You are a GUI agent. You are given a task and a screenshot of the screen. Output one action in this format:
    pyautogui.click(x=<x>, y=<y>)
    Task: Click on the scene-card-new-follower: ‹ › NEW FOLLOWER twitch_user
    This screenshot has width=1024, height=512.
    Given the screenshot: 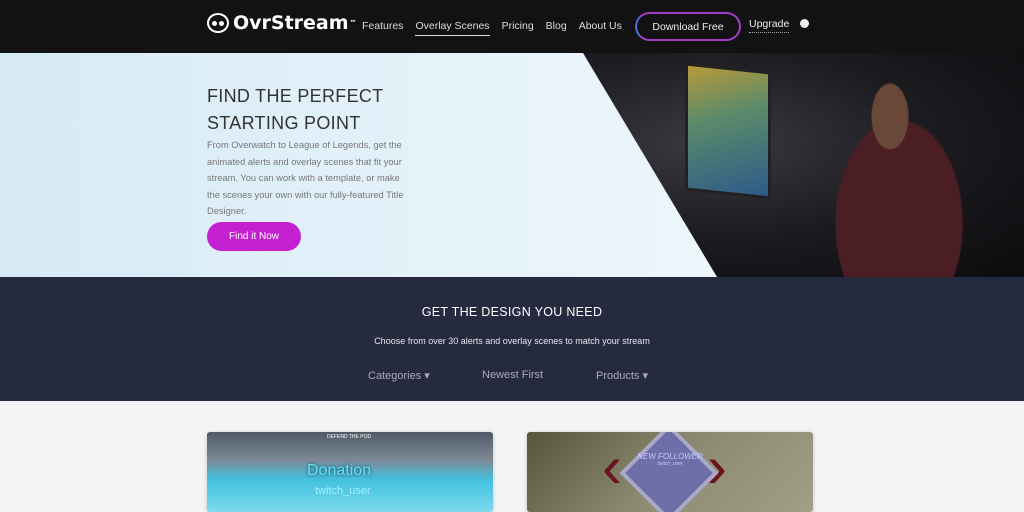 What is the action you would take?
    pyautogui.click(x=670, y=472)
    